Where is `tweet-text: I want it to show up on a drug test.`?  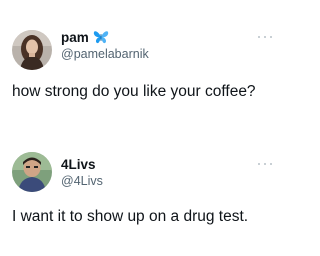
tweet-text: I want it to show up on a drug test. is located at coordinates (130, 216).